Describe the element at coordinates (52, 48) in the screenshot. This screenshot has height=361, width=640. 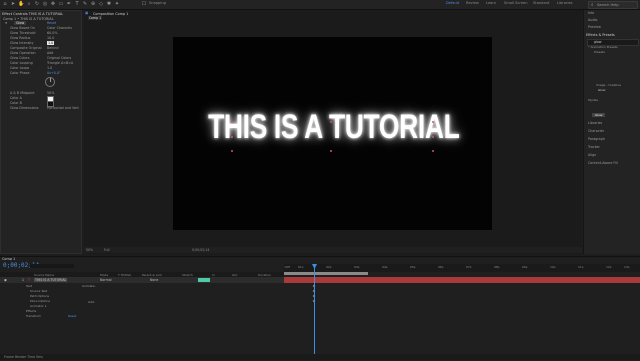
I see `prop-value: Behind` at that location.